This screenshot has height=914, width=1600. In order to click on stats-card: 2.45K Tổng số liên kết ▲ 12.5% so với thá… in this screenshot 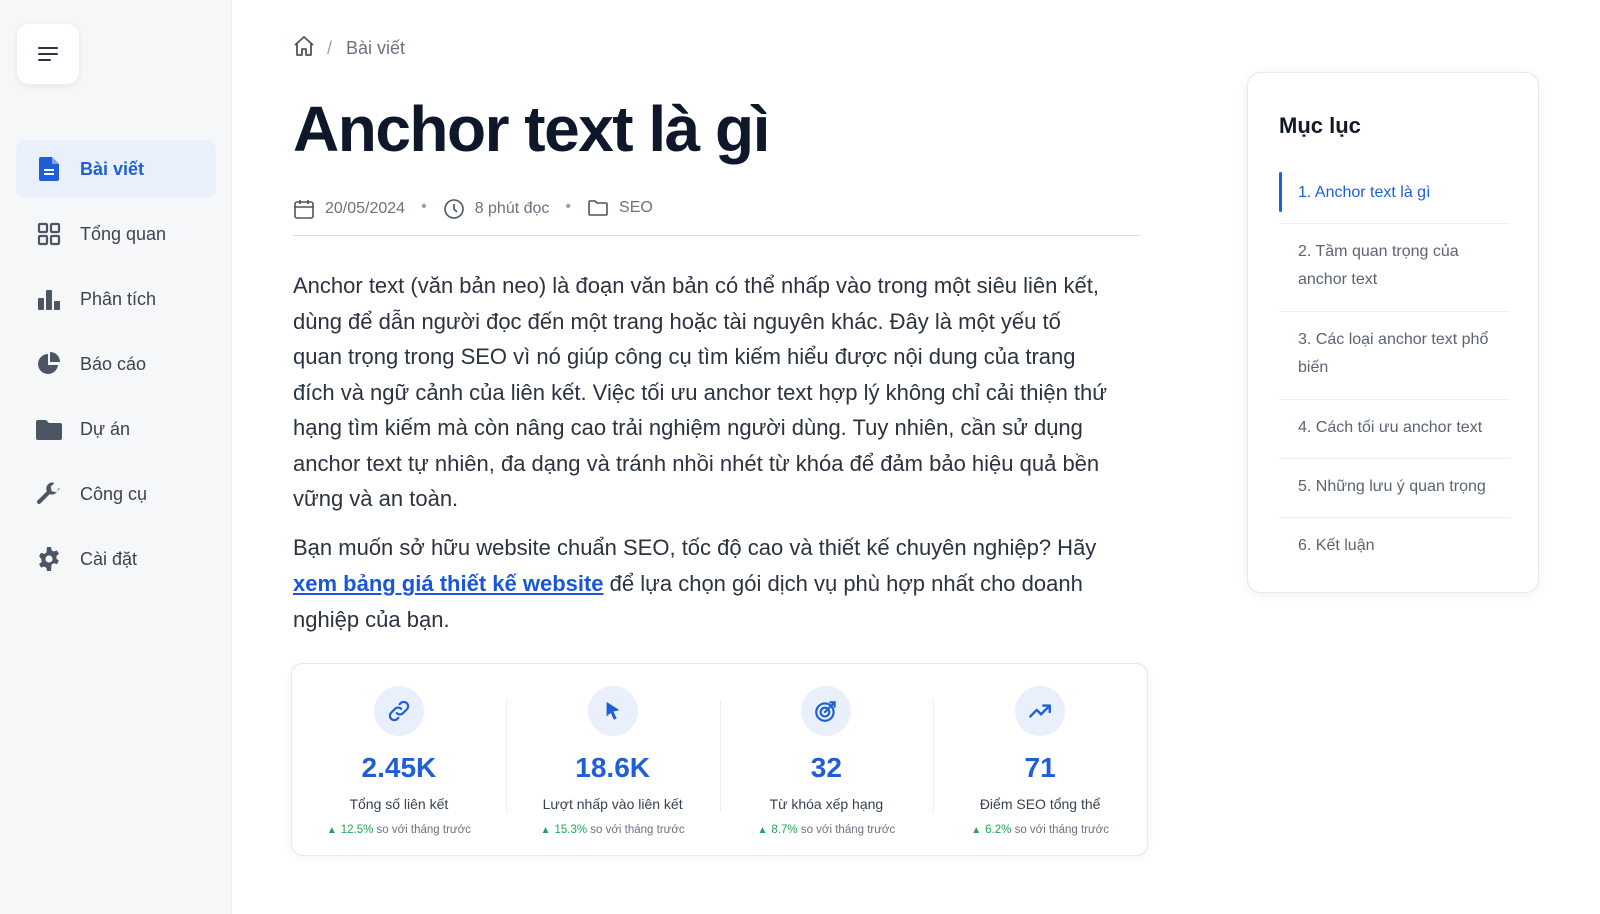, I will do `click(719, 759)`.